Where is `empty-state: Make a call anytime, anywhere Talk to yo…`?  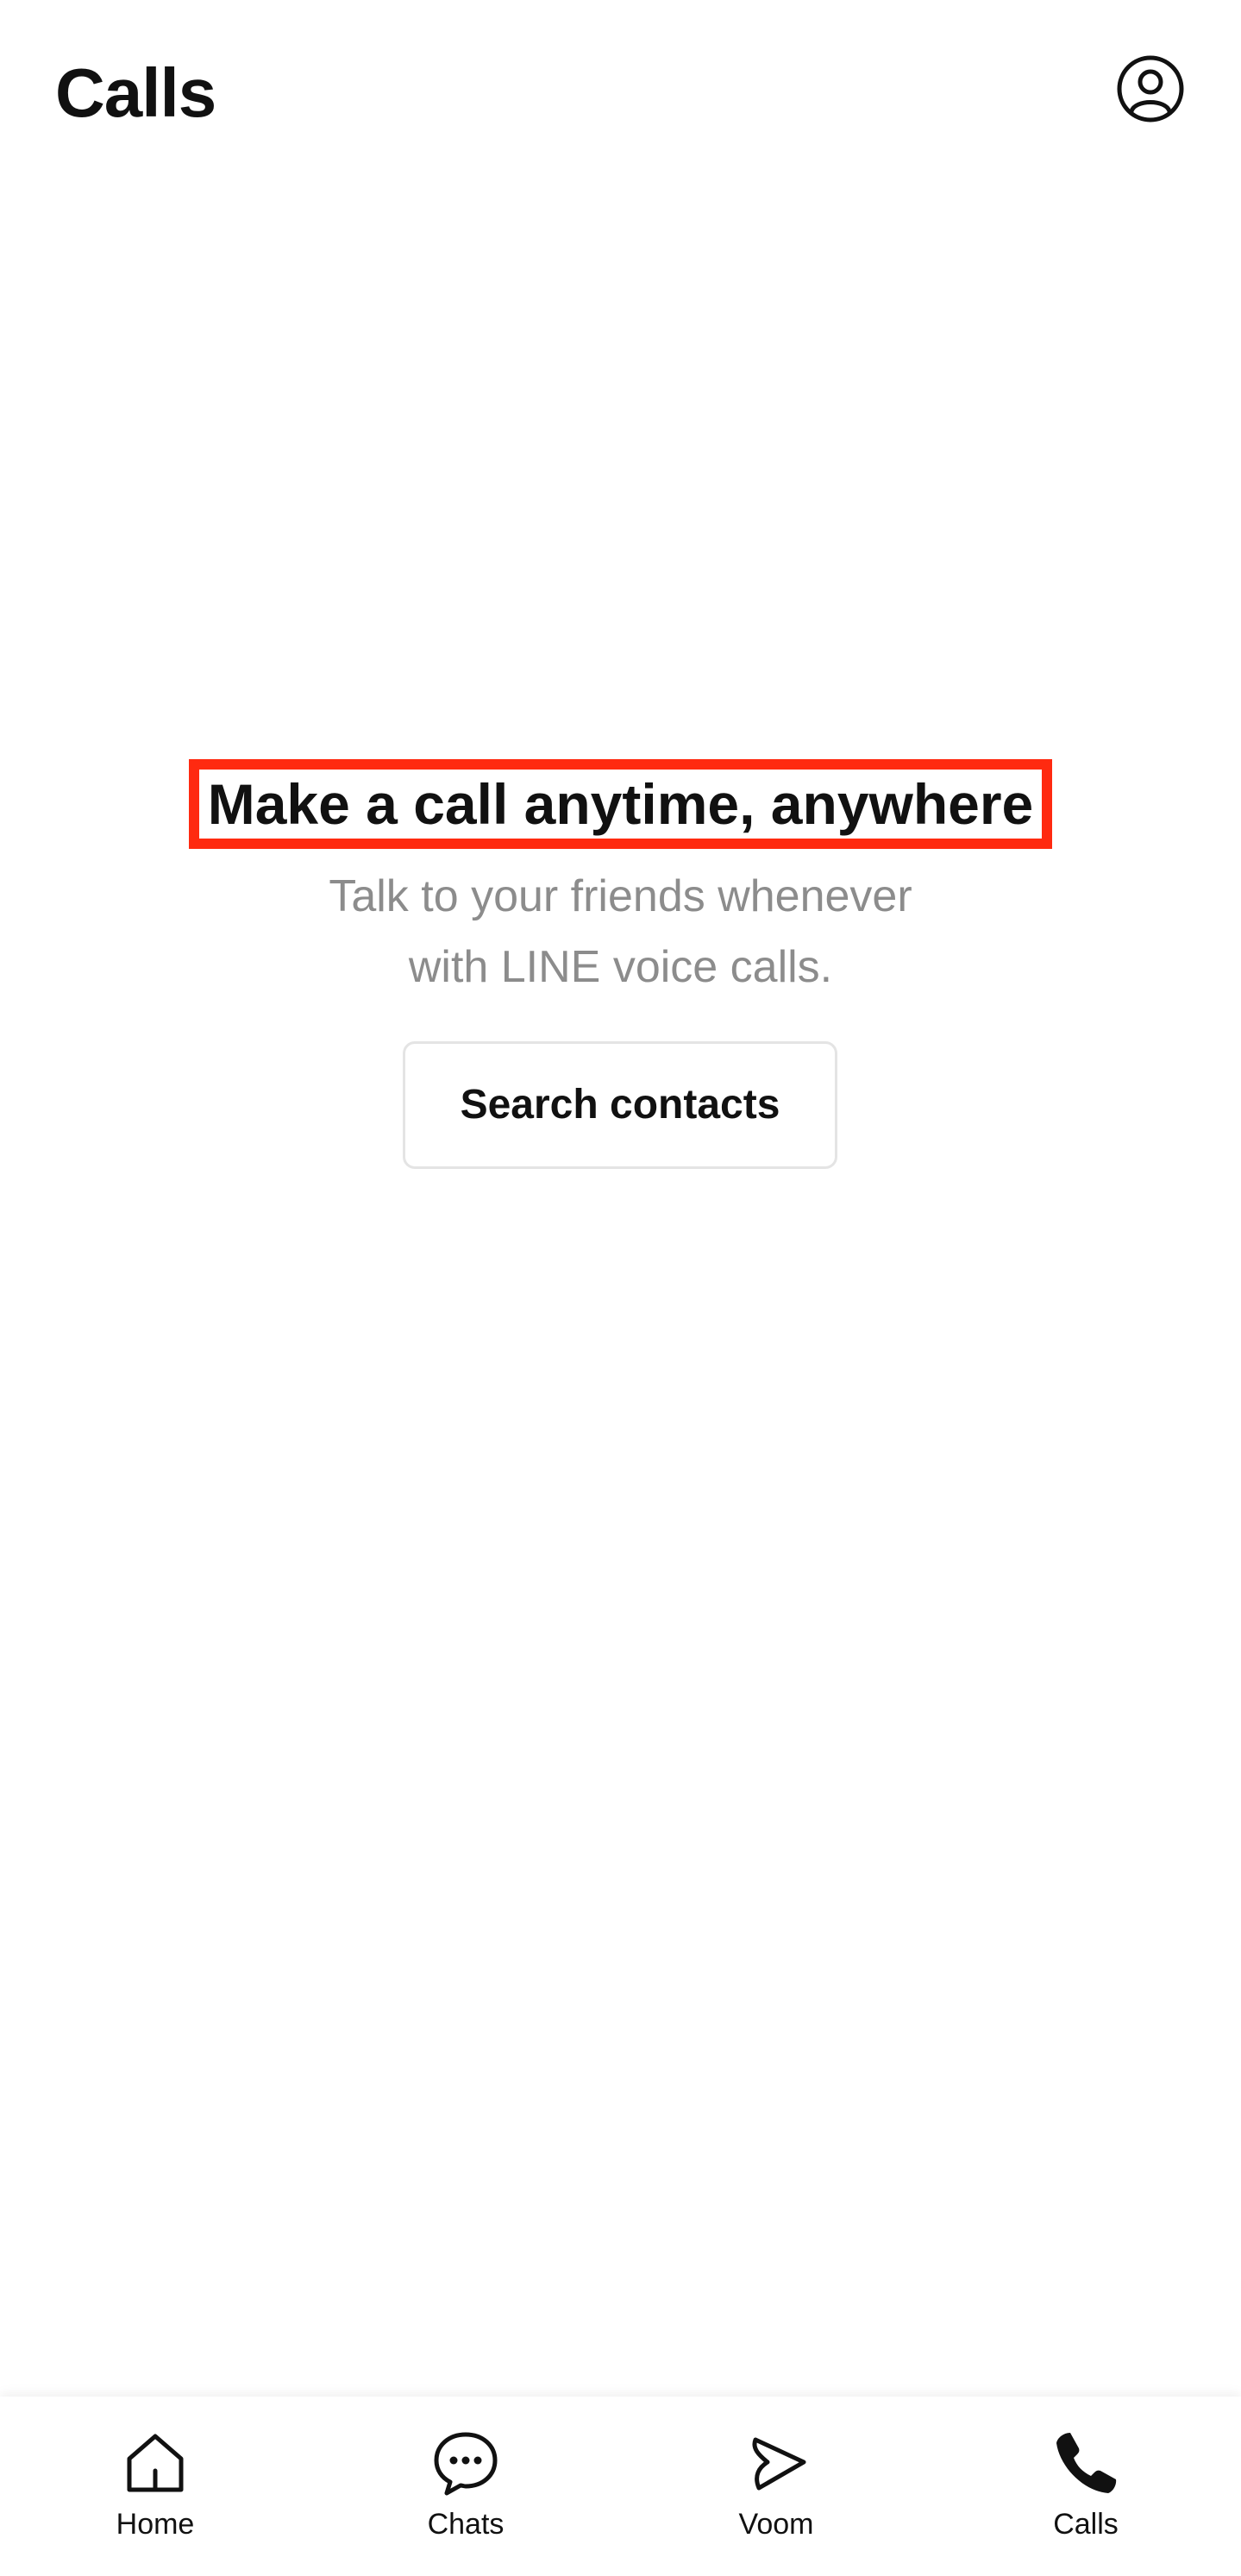
empty-state: Make a call anytime, anywhere Talk to yo… is located at coordinates (620, 880).